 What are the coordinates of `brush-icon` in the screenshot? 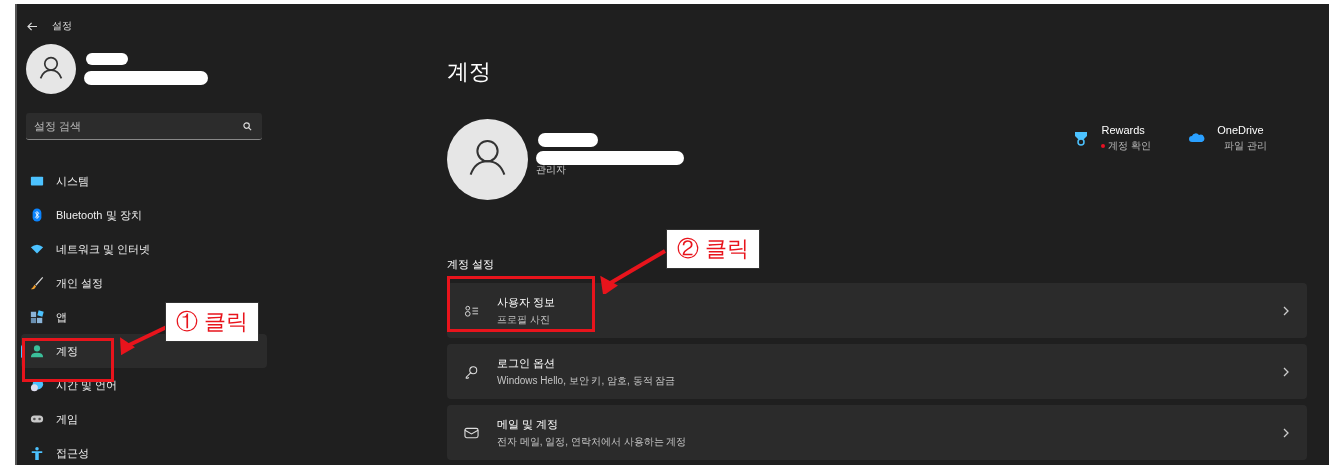 It's located at (37, 283).